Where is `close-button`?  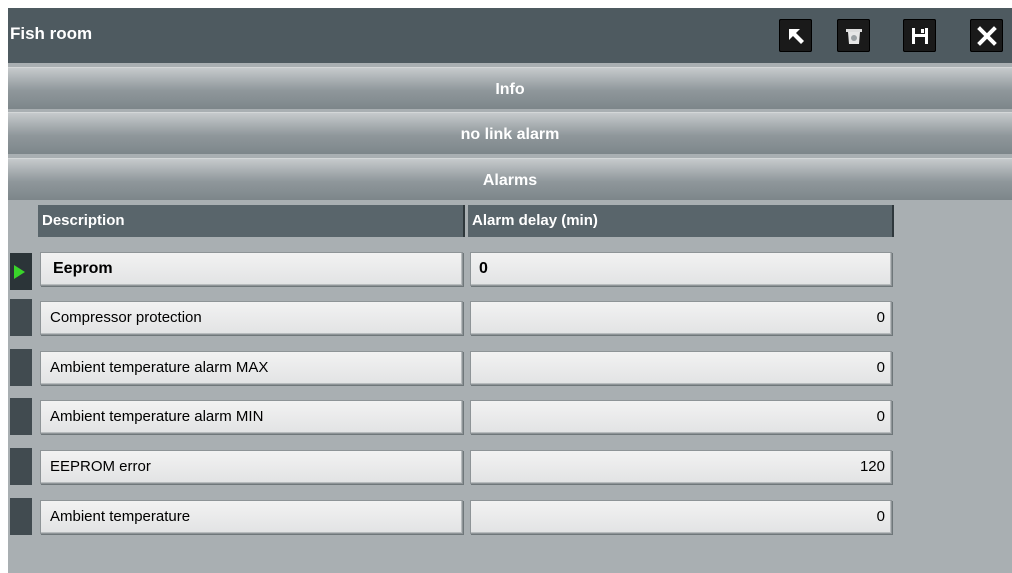 close-button is located at coordinates (986, 35).